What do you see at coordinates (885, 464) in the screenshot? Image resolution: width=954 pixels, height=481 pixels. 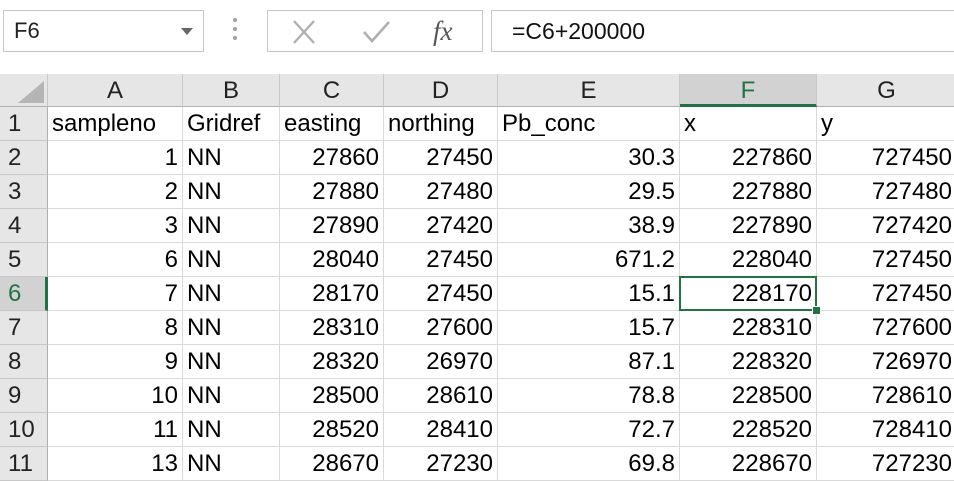 I see `cell-g11: 727230` at bounding box center [885, 464].